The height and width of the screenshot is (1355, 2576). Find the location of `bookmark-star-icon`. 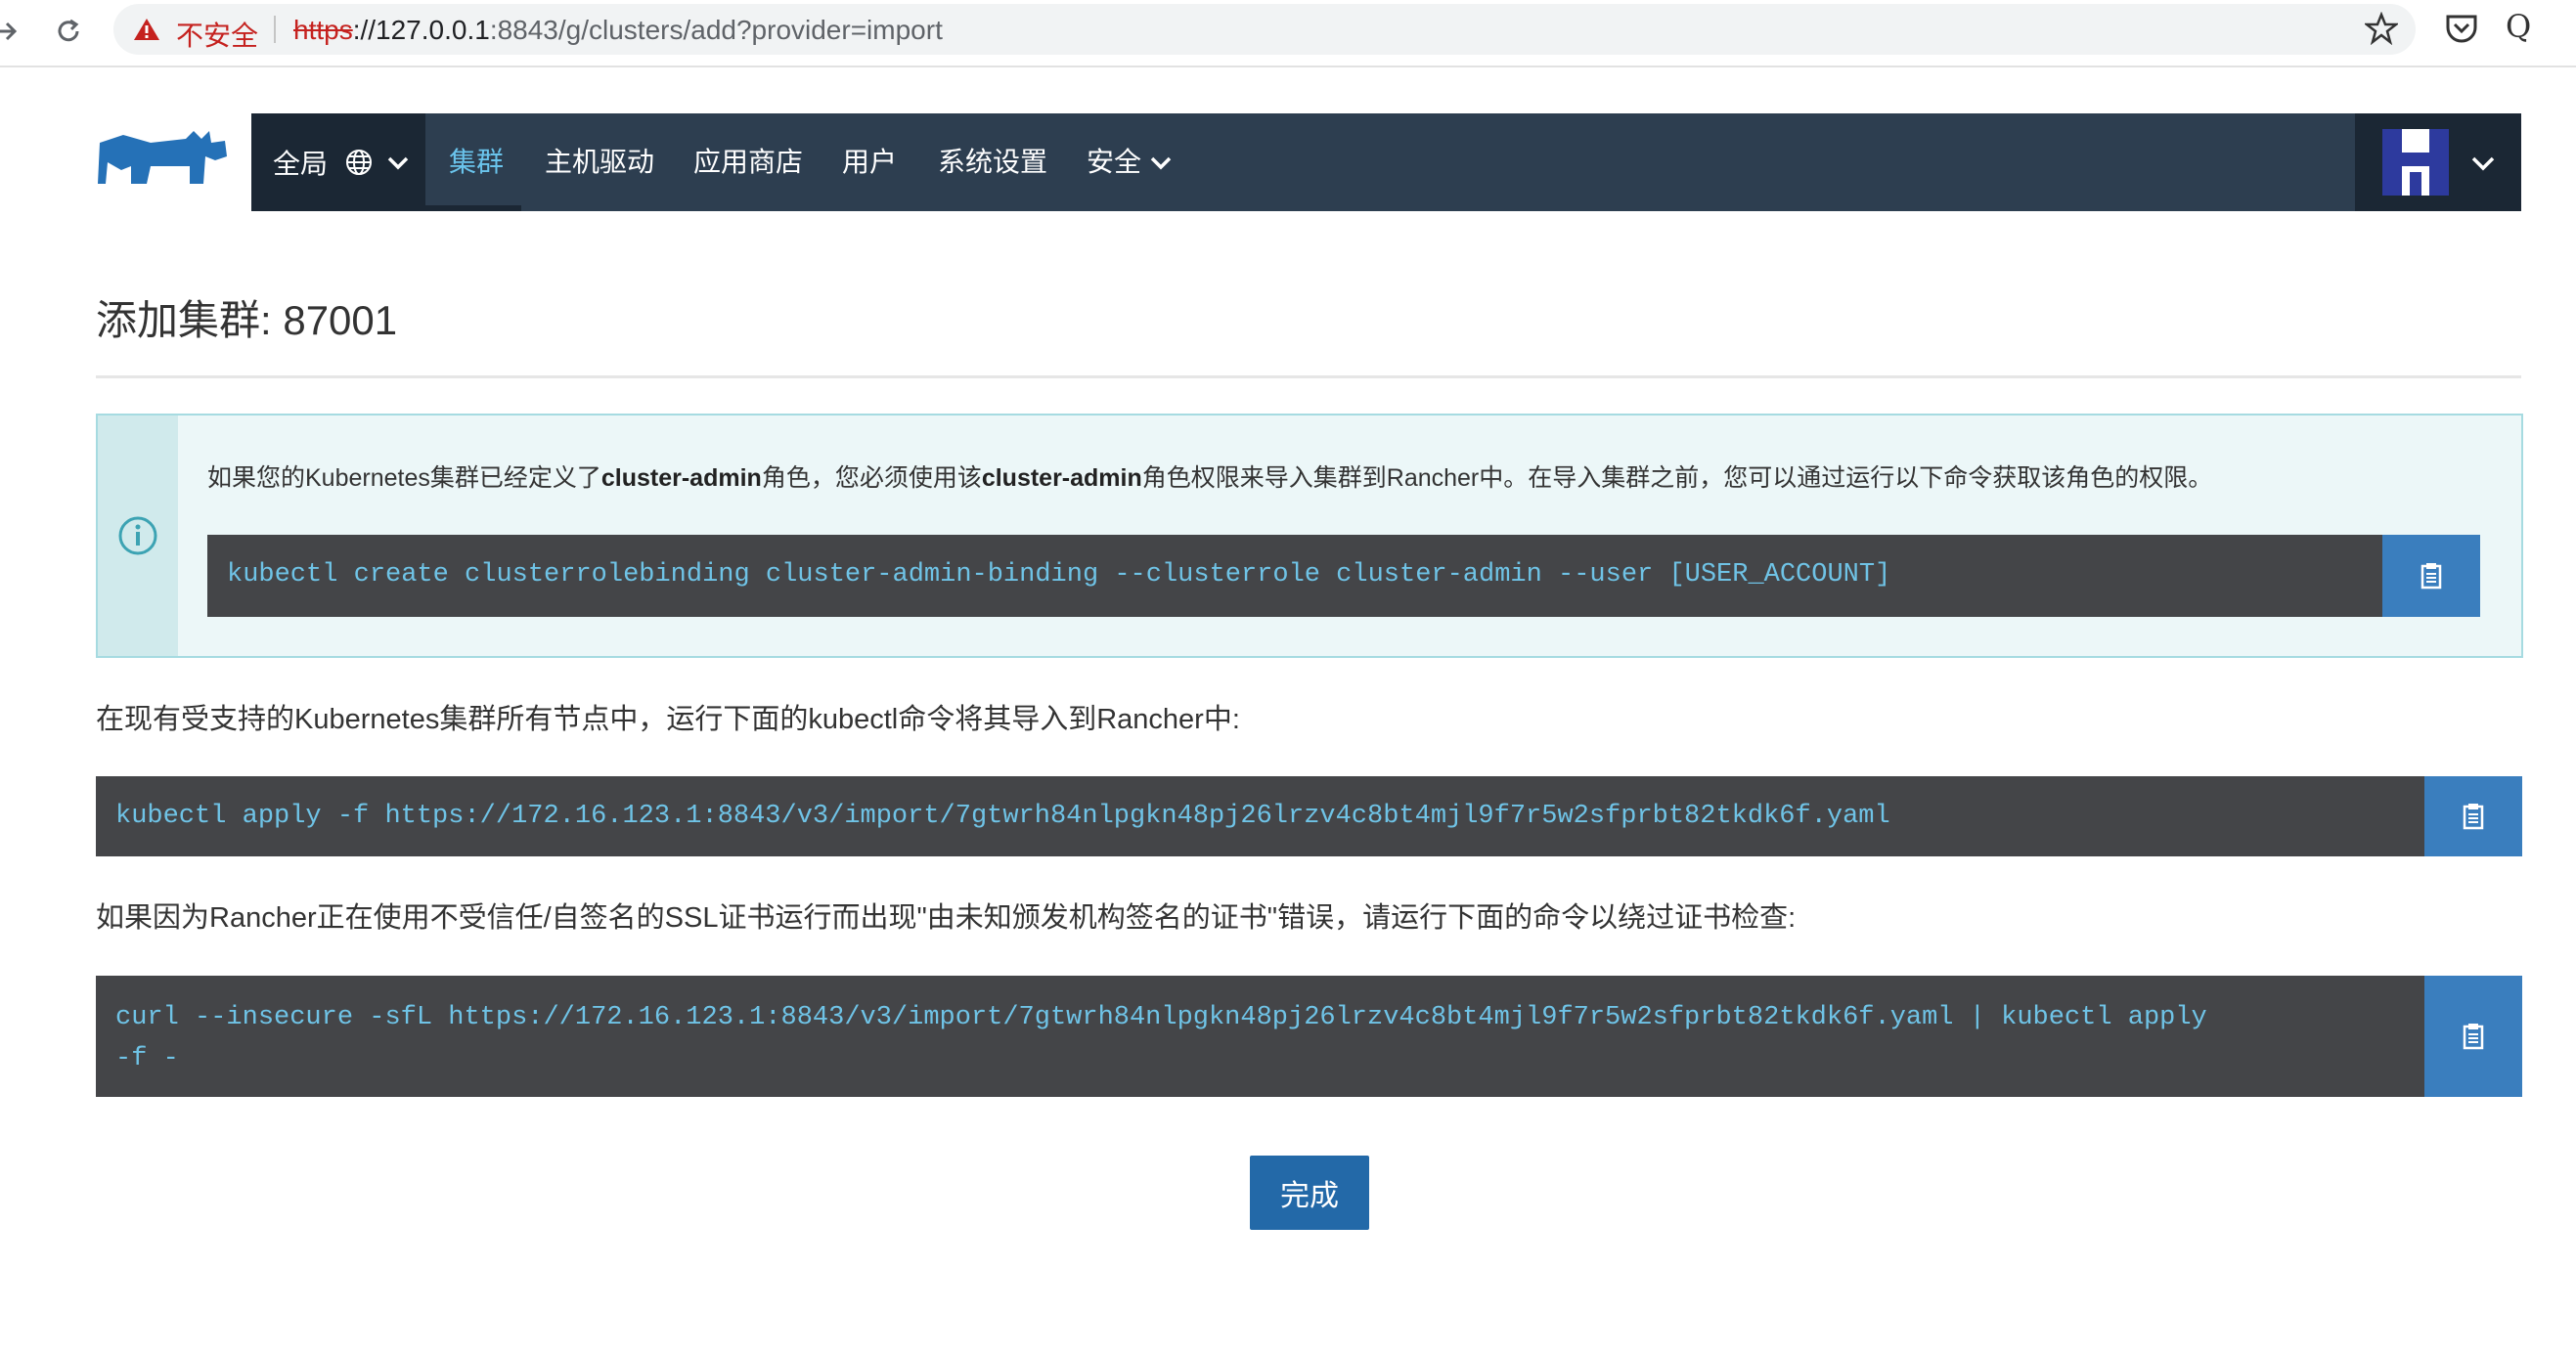

bookmark-star-icon is located at coordinates (2381, 28).